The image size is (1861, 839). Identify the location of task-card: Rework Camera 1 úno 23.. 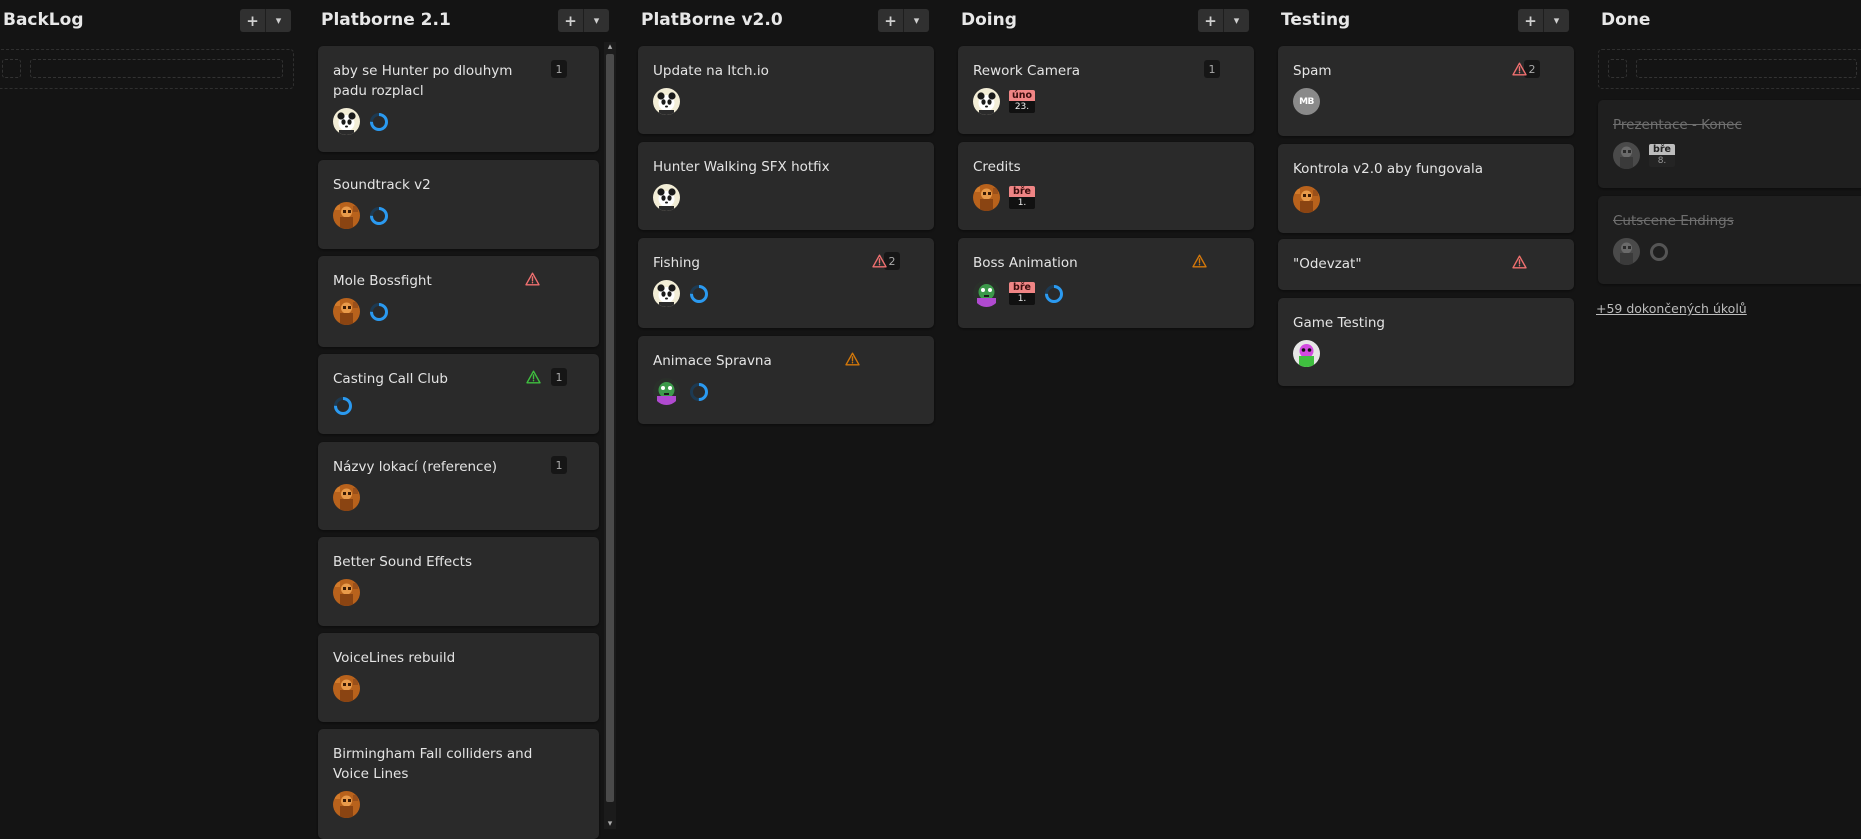
(1106, 90).